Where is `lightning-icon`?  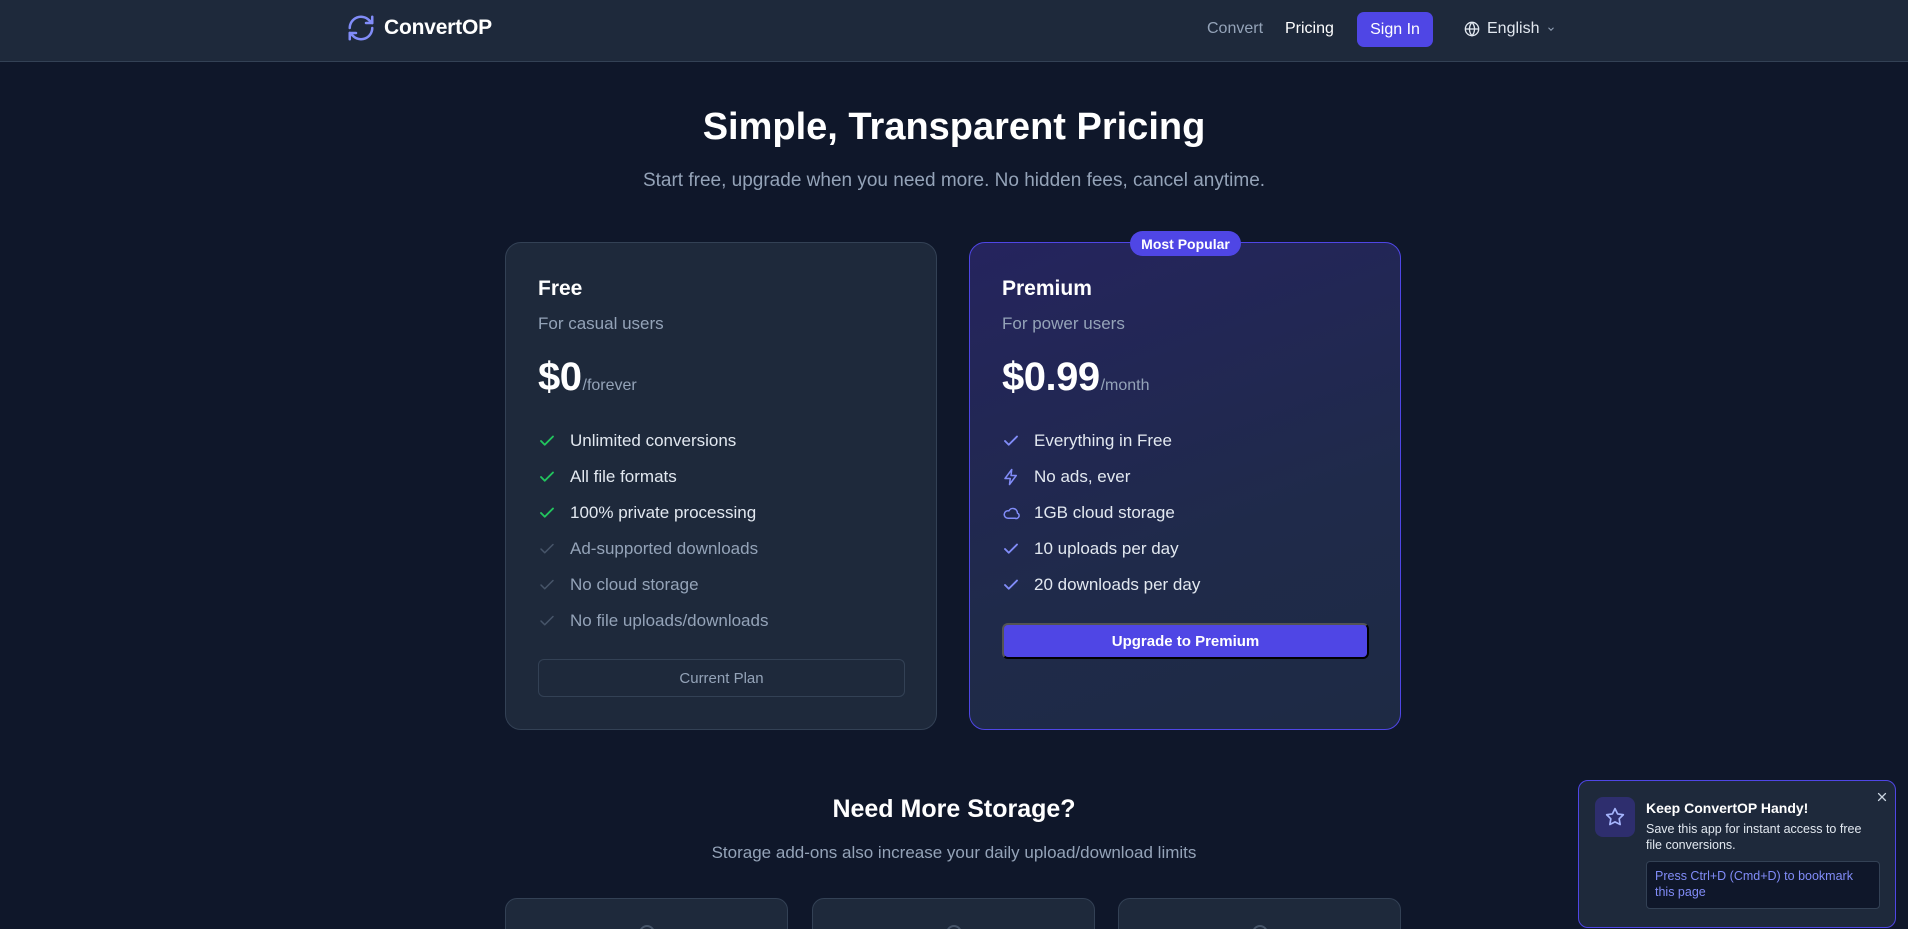 lightning-icon is located at coordinates (1010, 477).